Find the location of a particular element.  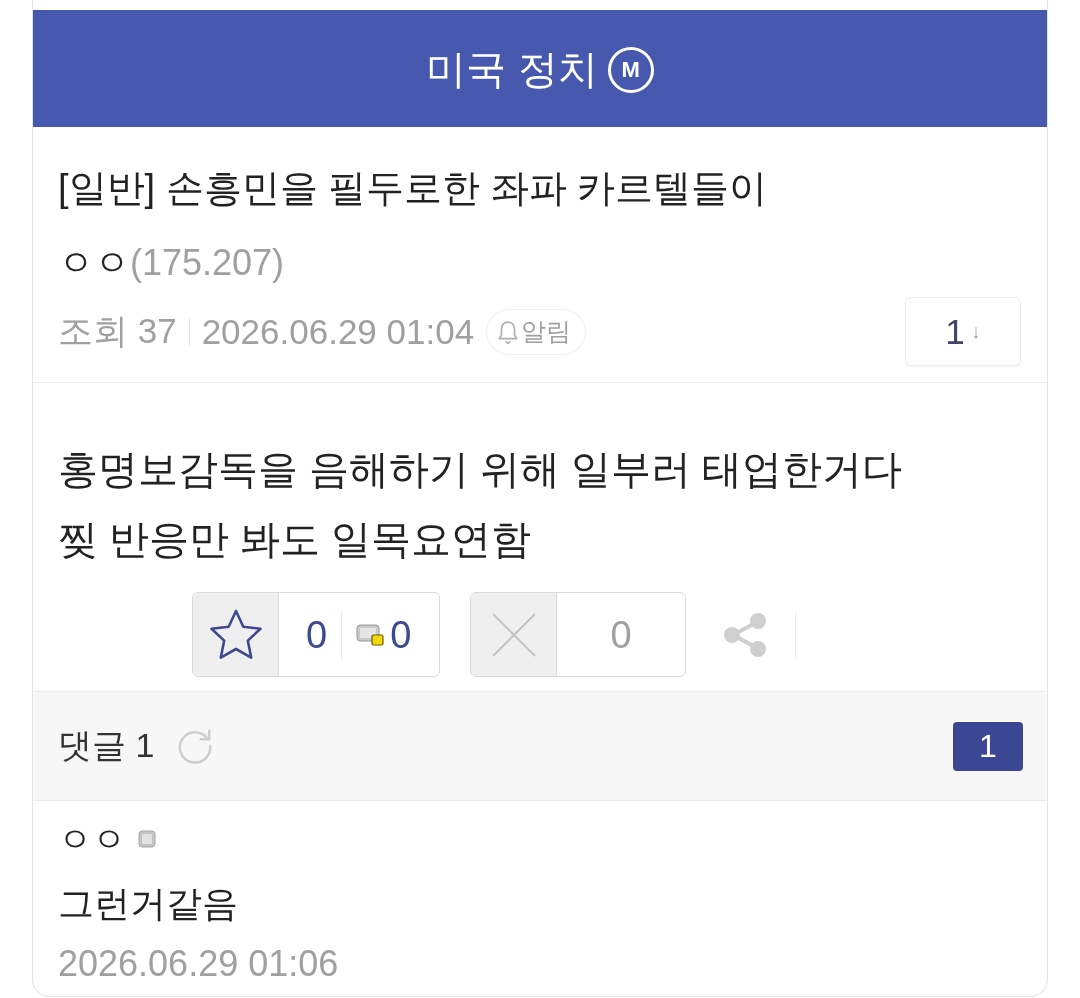

gallery-title: 미국 정치 is located at coordinates (512, 69).